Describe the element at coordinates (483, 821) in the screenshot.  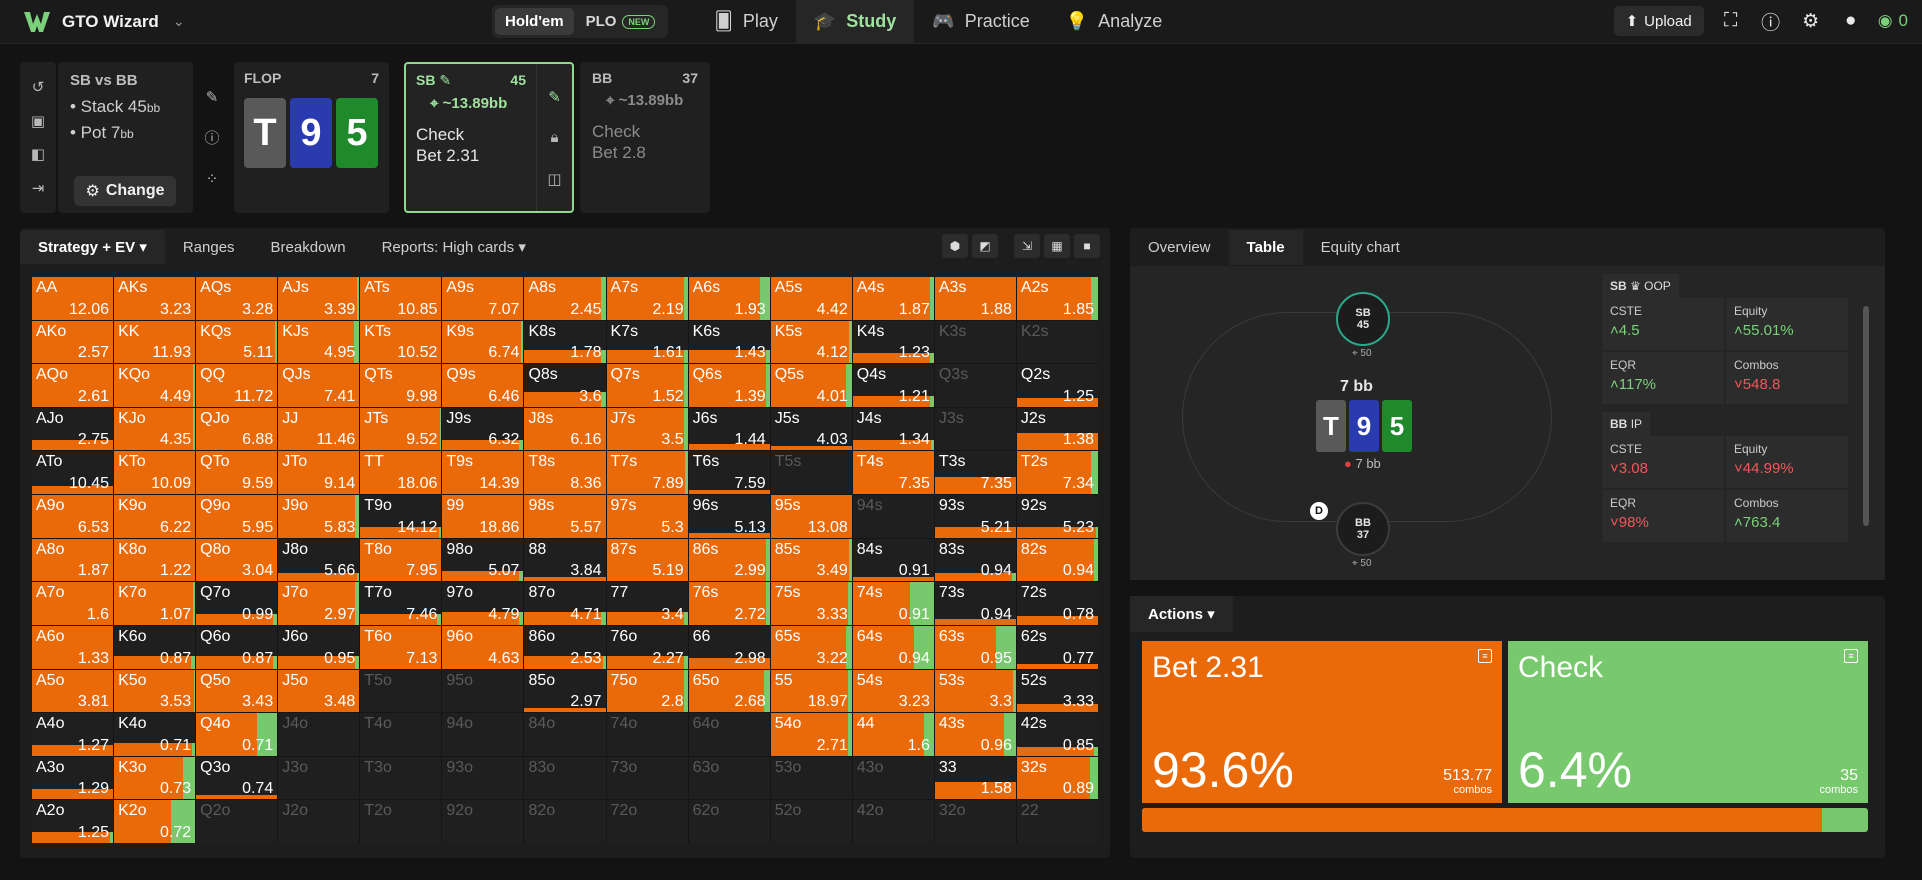
I see `hand-cell: 92o` at that location.